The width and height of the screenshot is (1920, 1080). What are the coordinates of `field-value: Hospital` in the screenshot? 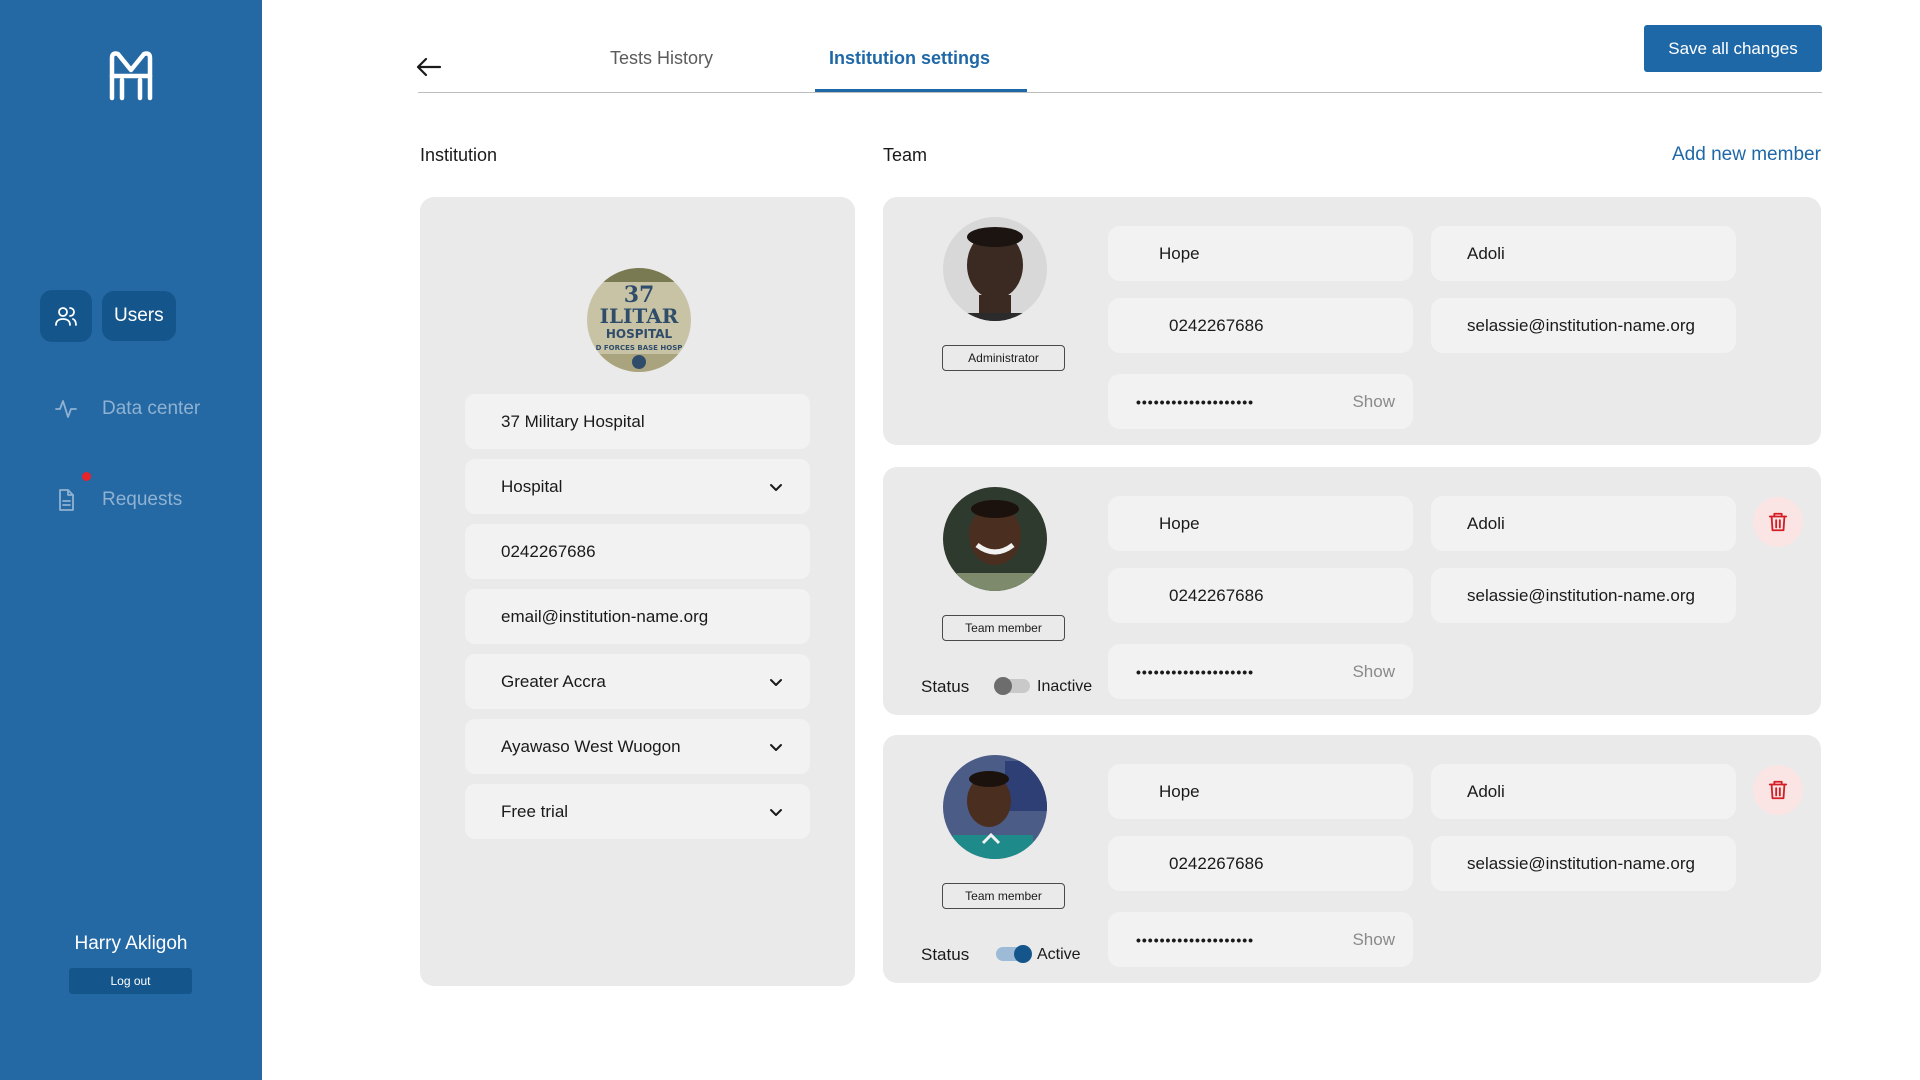 It's located at (532, 486).